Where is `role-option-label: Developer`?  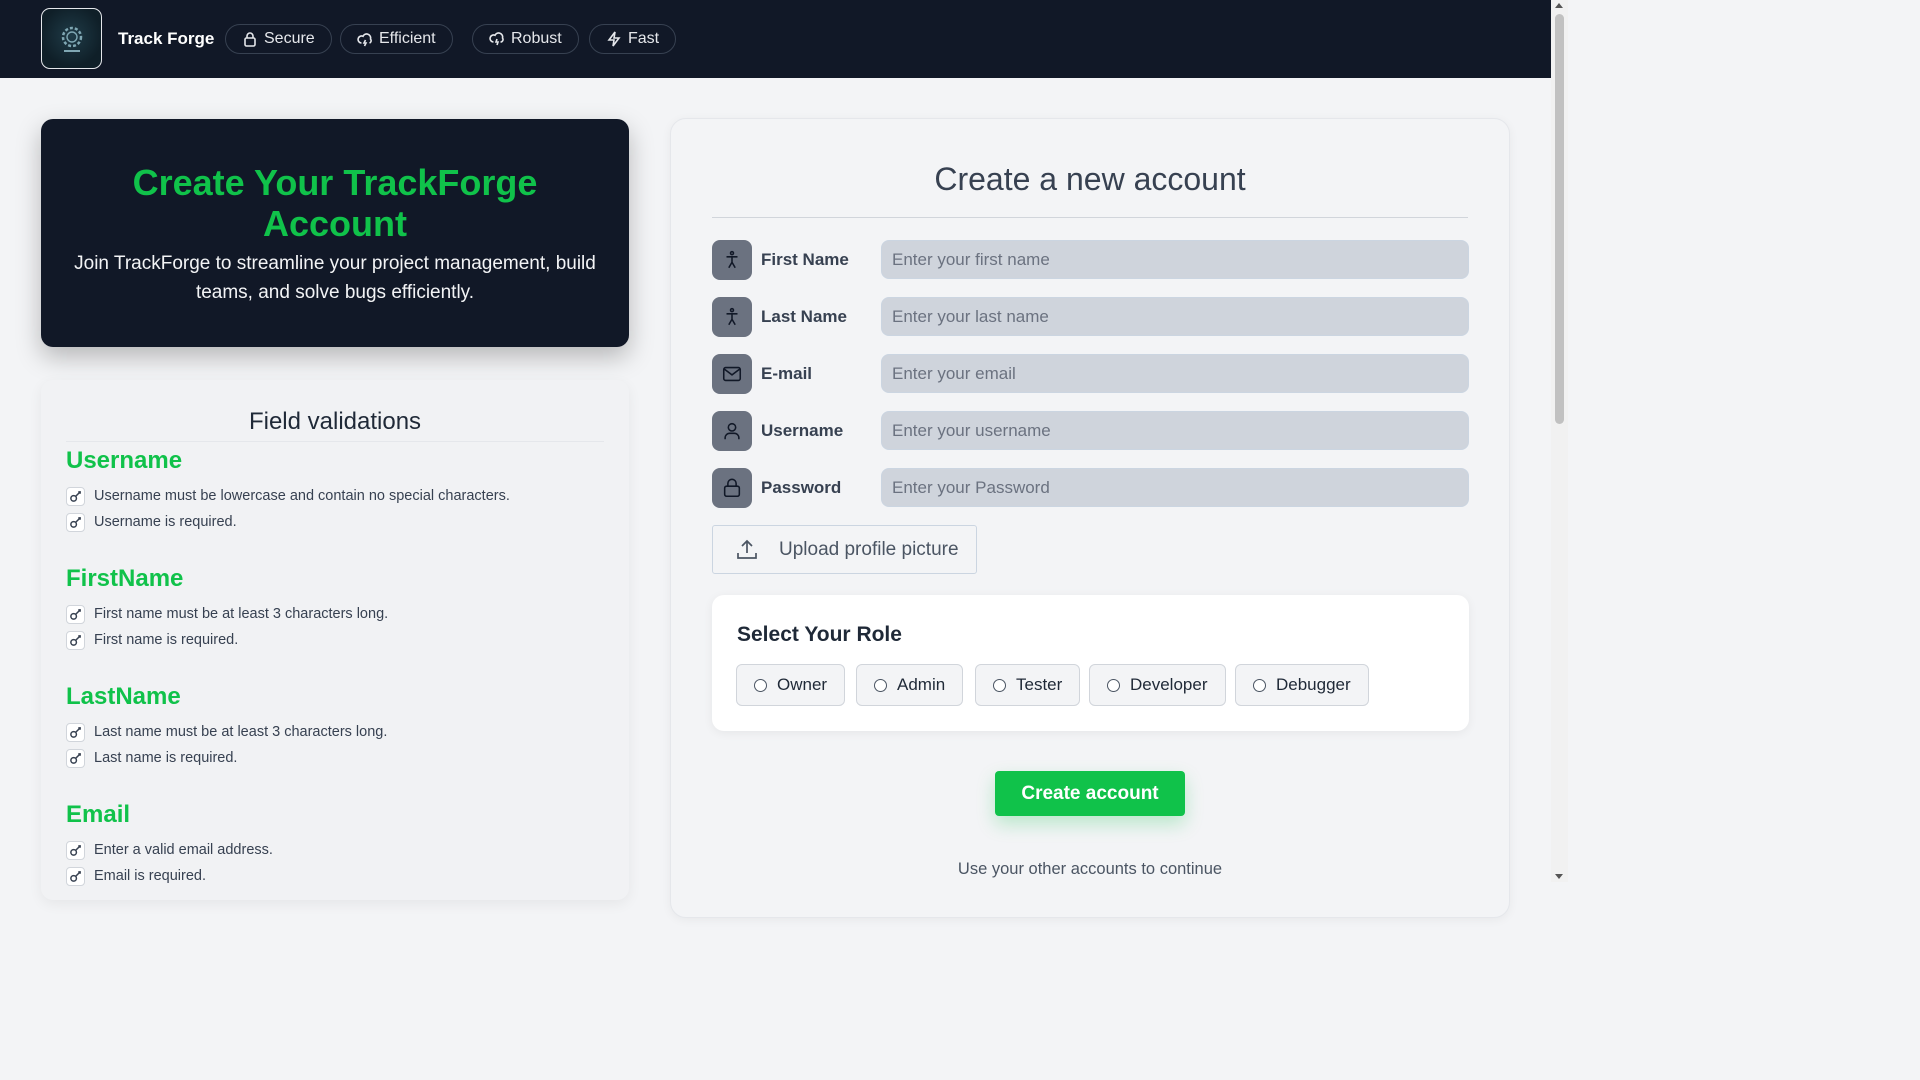 role-option-label: Developer is located at coordinates (1169, 684).